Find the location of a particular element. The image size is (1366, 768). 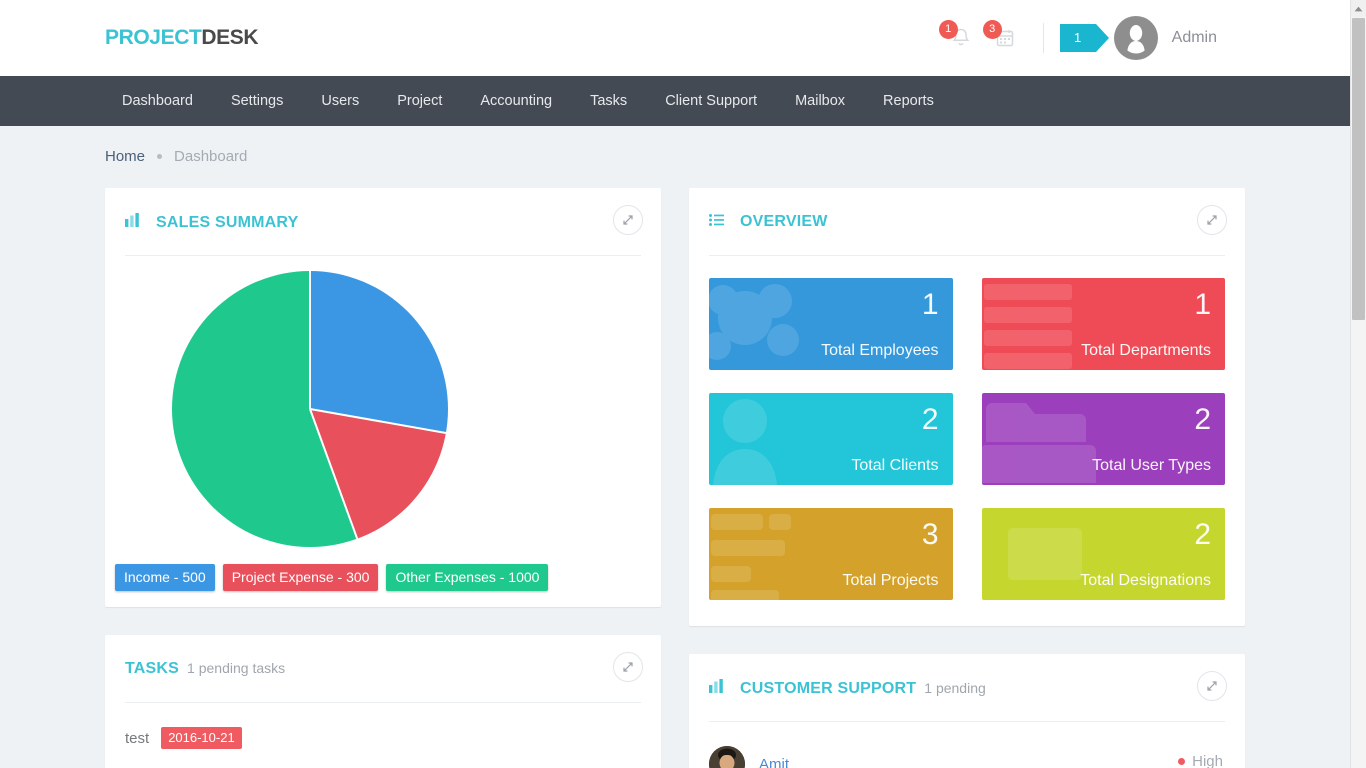

stat-tile-total-employees: 1 Total Employees is located at coordinates (831, 324).